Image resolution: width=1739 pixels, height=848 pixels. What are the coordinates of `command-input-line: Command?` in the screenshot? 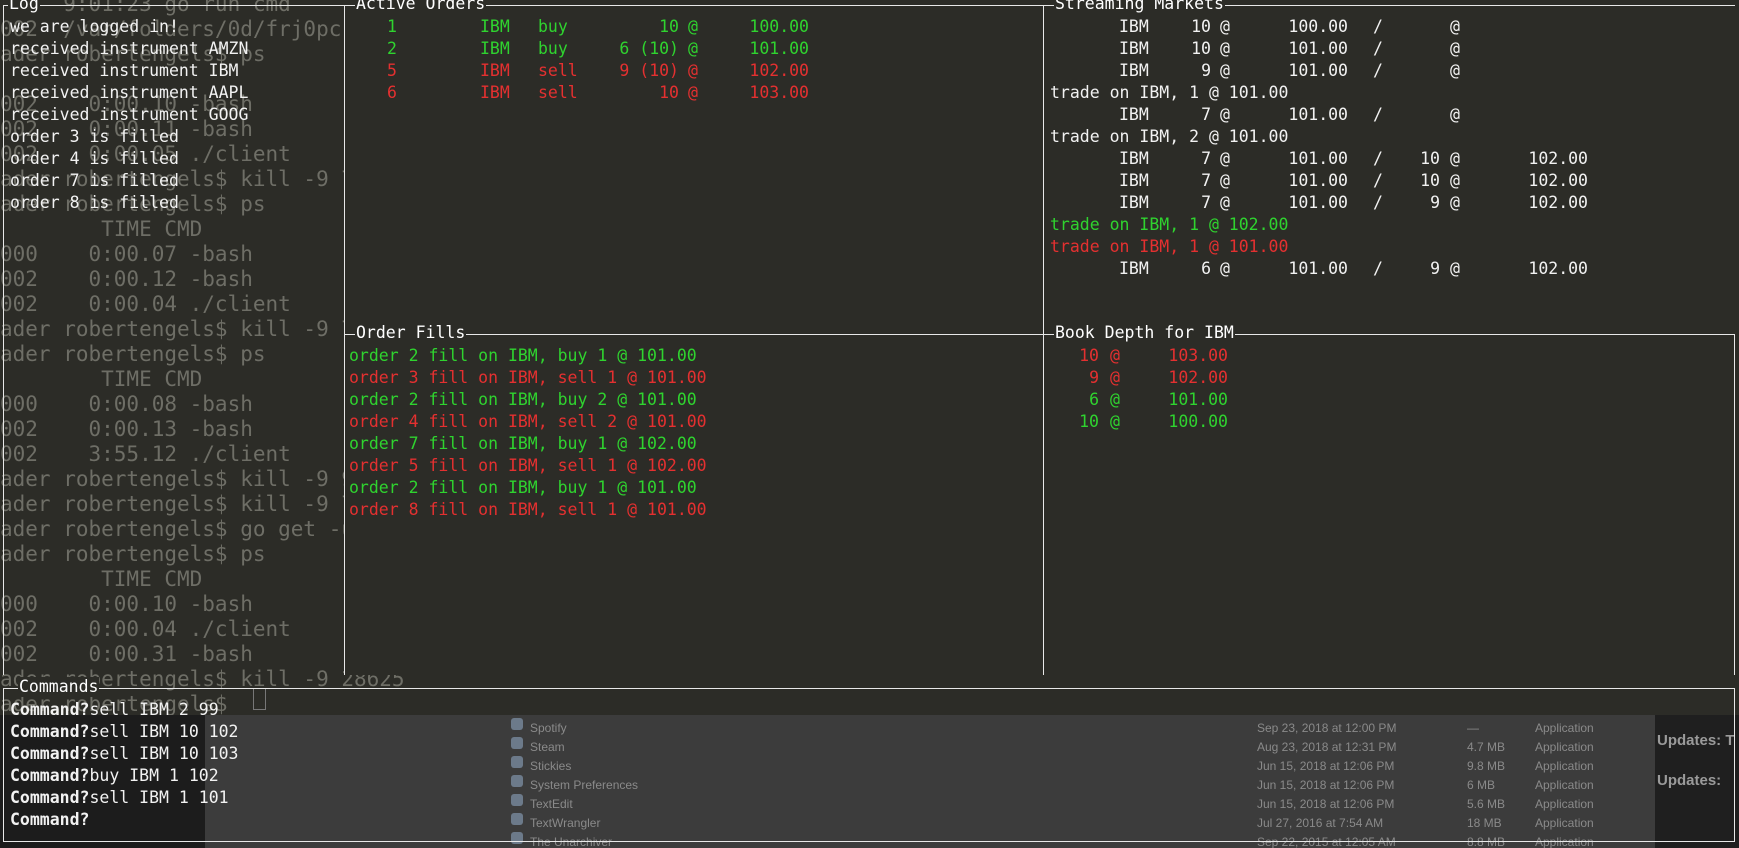 It's located at (49, 820).